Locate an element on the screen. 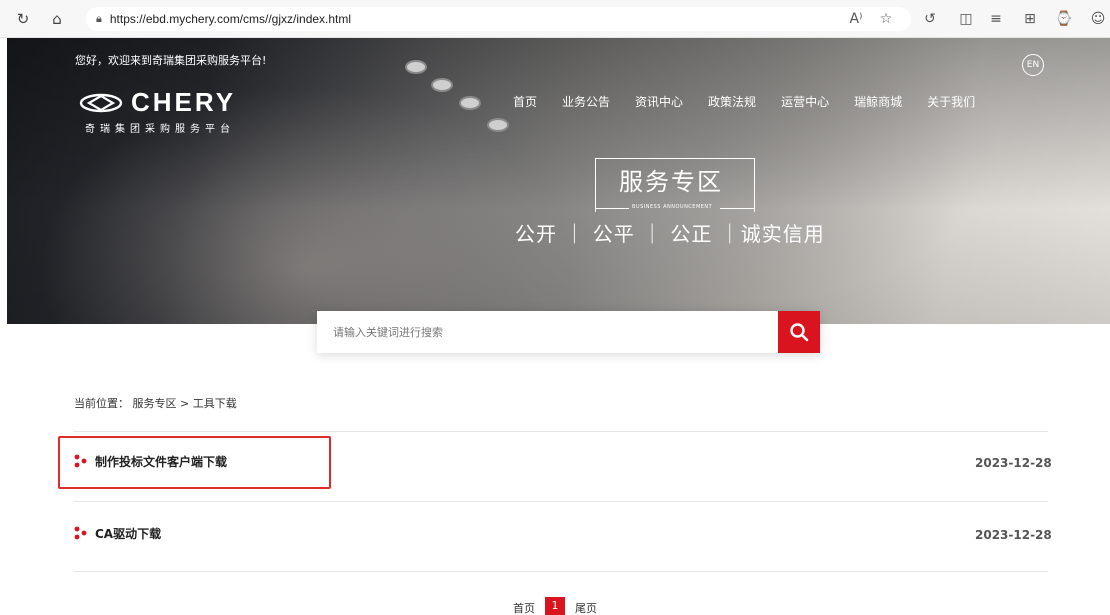  hero-slogan: 公开 ｜ 公平 ｜ 公正 ｜诚实信用 is located at coordinates (670, 234).